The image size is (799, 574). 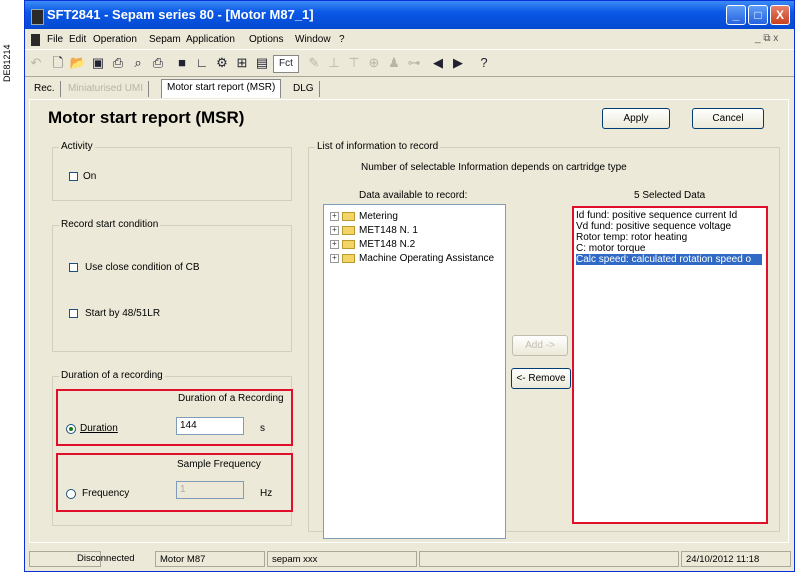 What do you see at coordinates (174, 417) in the screenshot?
I see `duration-highlight-box: Duration of a Recording Duration 144 s` at bounding box center [174, 417].